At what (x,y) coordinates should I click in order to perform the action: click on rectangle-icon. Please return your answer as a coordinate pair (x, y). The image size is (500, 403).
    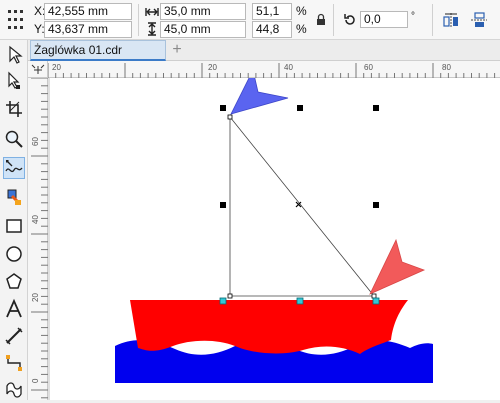
    Looking at the image, I should click on (14, 226).